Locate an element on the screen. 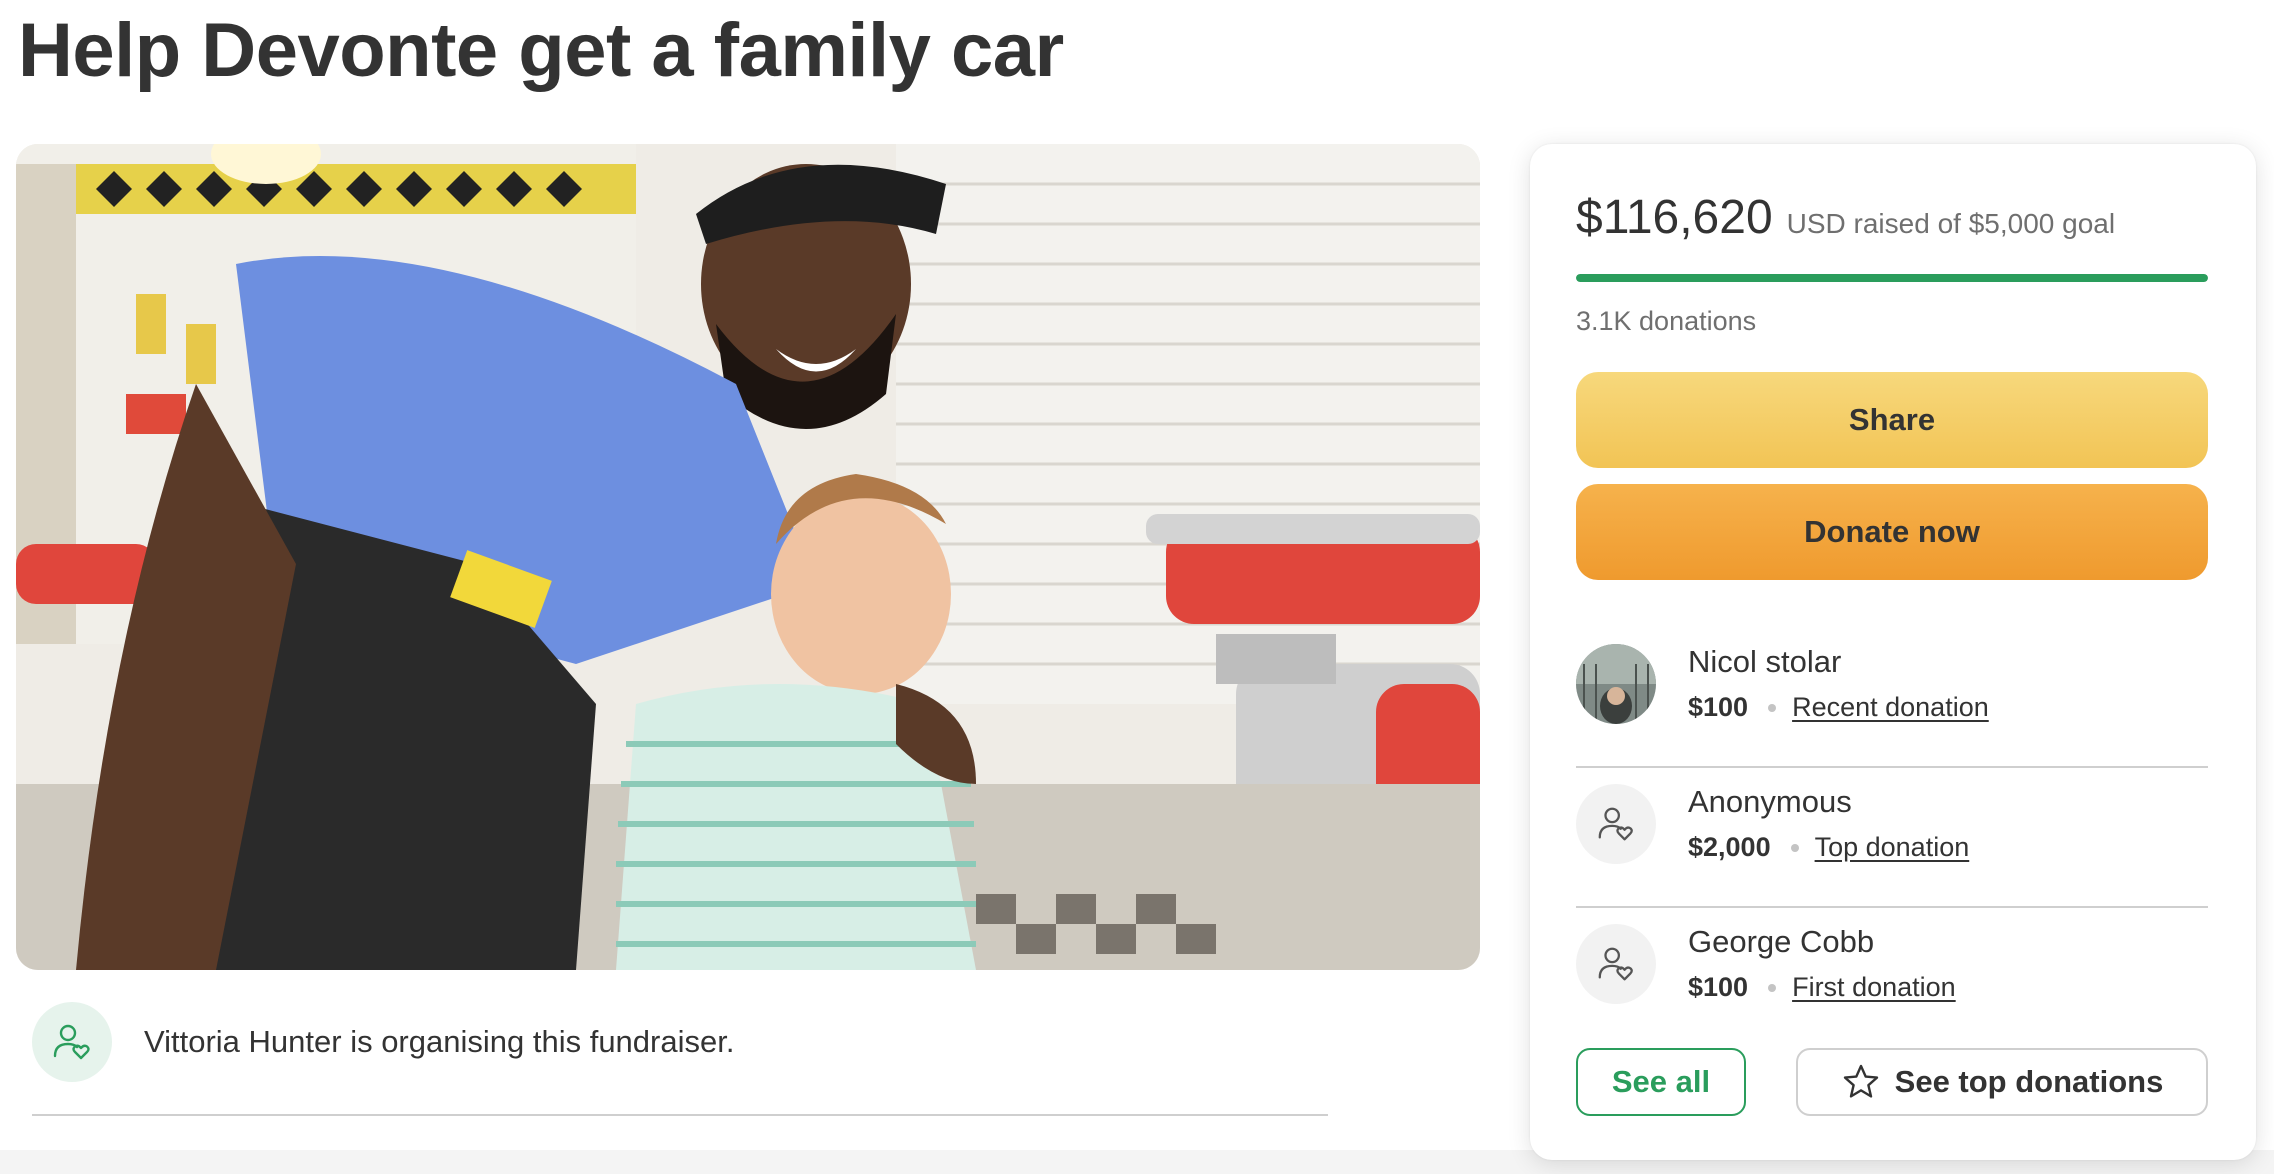 This screenshot has height=1174, width=2274. star-icon is located at coordinates (1861, 1082).